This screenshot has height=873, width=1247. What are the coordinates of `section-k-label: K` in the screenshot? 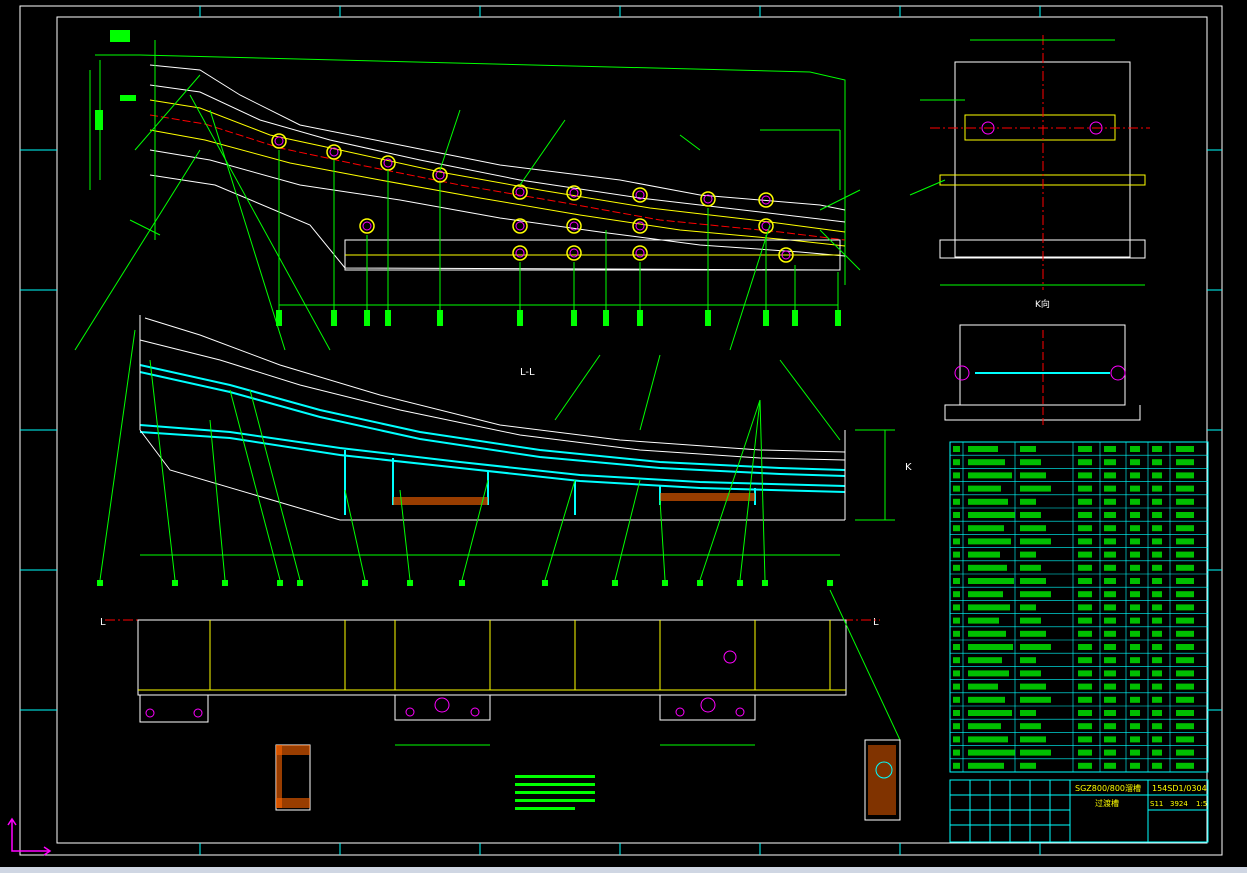 It's located at (908, 467).